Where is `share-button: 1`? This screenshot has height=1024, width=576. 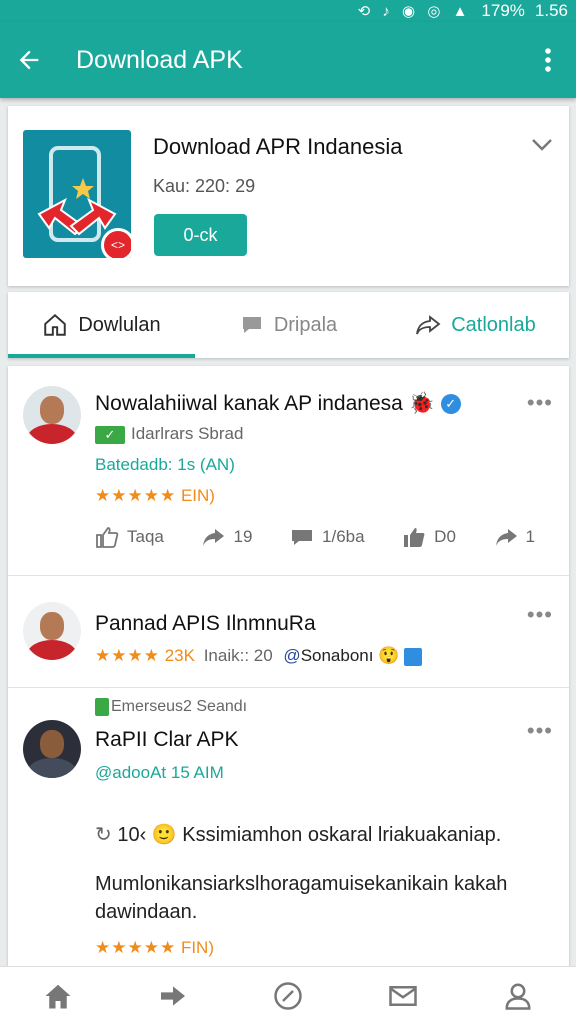
share-button: 1 is located at coordinates (514, 537).